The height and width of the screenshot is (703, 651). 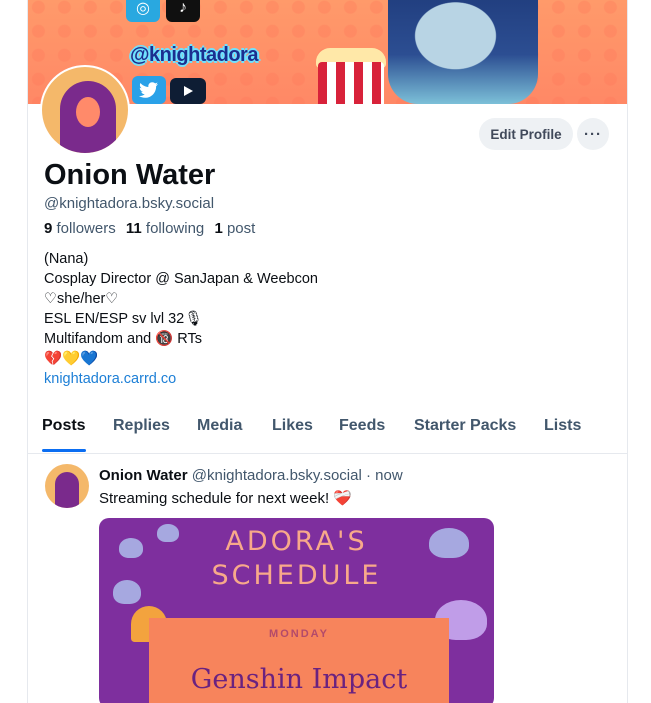 I want to click on posts-label: post, so click(x=241, y=228).